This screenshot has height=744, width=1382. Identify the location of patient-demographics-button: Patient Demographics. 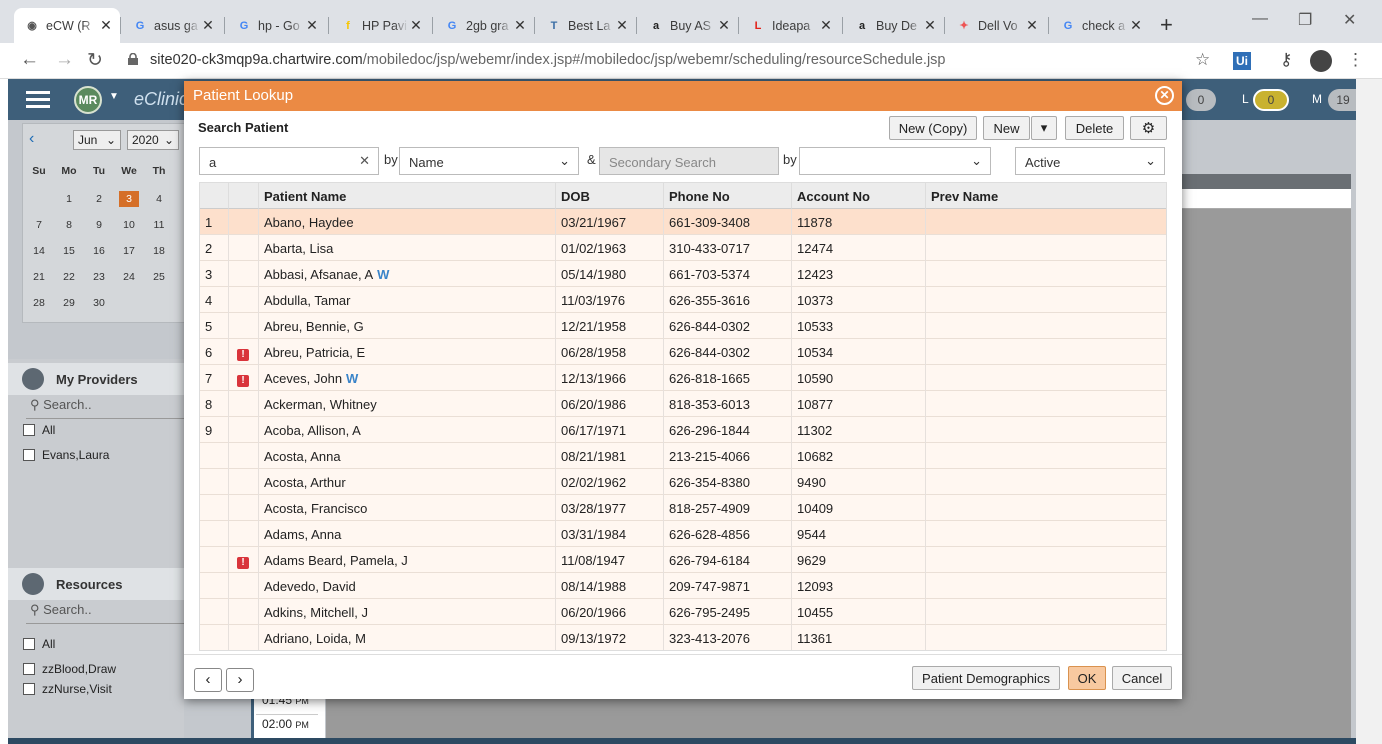
(986, 678).